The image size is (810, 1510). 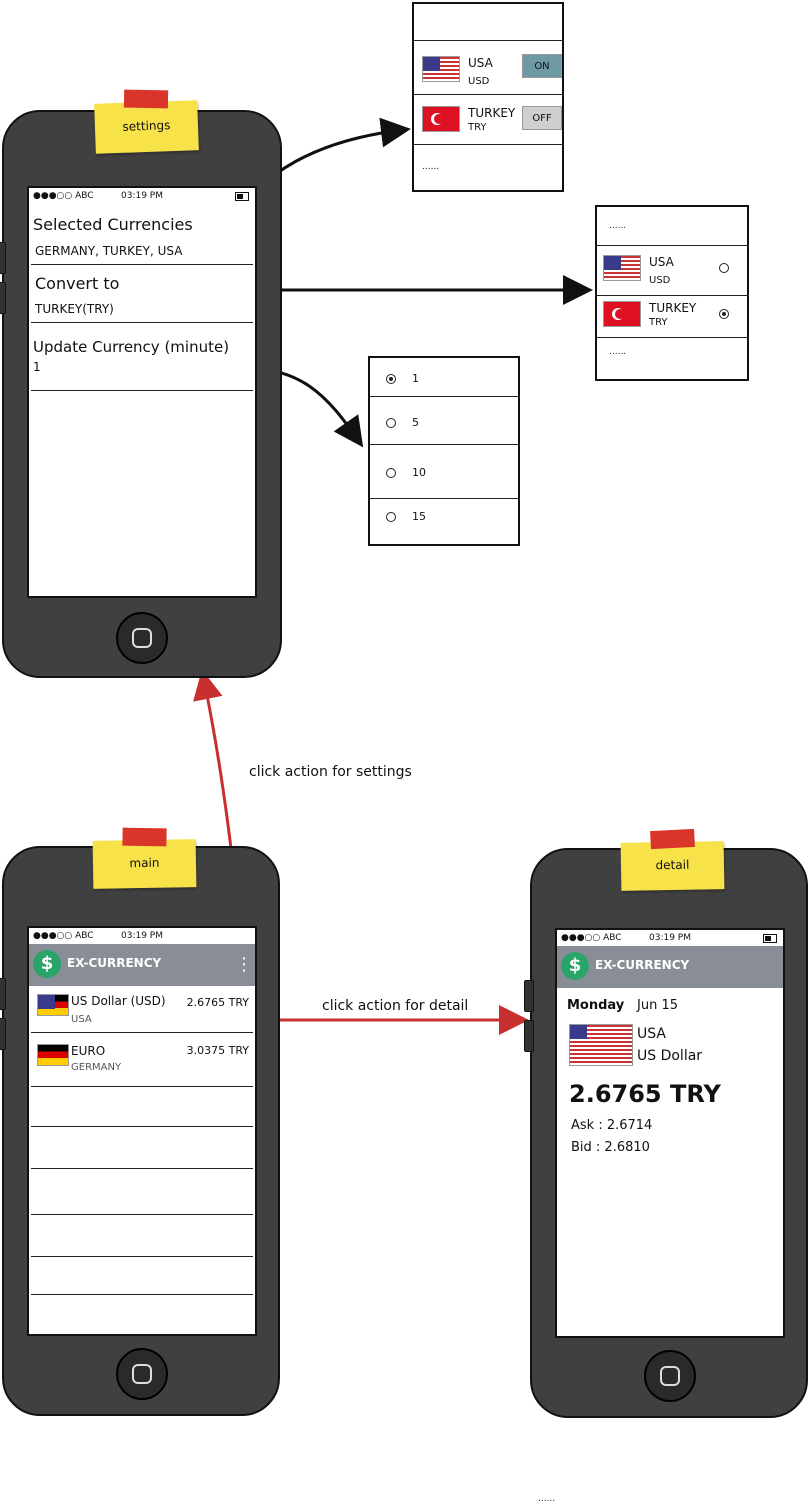 What do you see at coordinates (673, 271) in the screenshot?
I see `convert-row-usa: USA USD` at bounding box center [673, 271].